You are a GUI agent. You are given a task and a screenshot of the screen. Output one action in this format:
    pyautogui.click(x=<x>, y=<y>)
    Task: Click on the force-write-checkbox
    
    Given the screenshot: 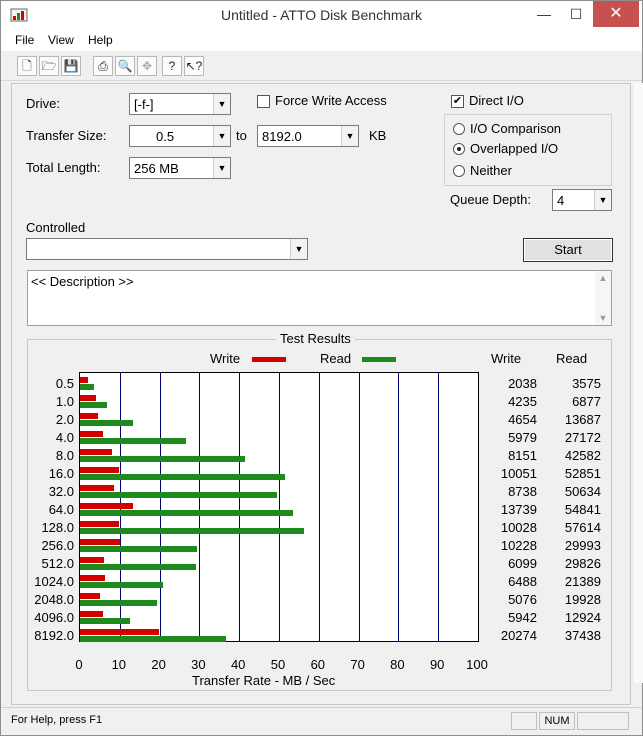 What is the action you would take?
    pyautogui.click(x=263, y=101)
    